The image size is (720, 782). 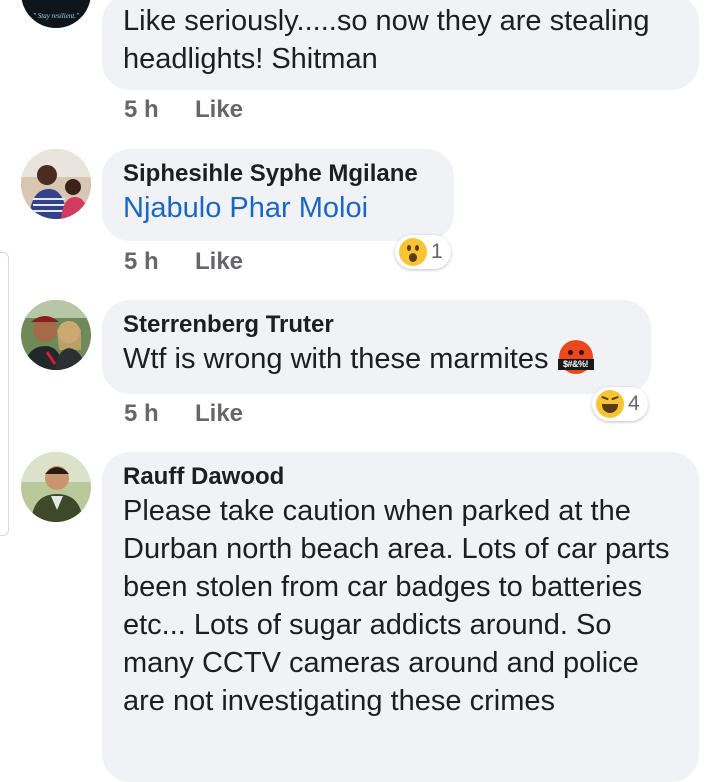 I want to click on cursing-symbols: $#&%!, so click(x=575, y=364).